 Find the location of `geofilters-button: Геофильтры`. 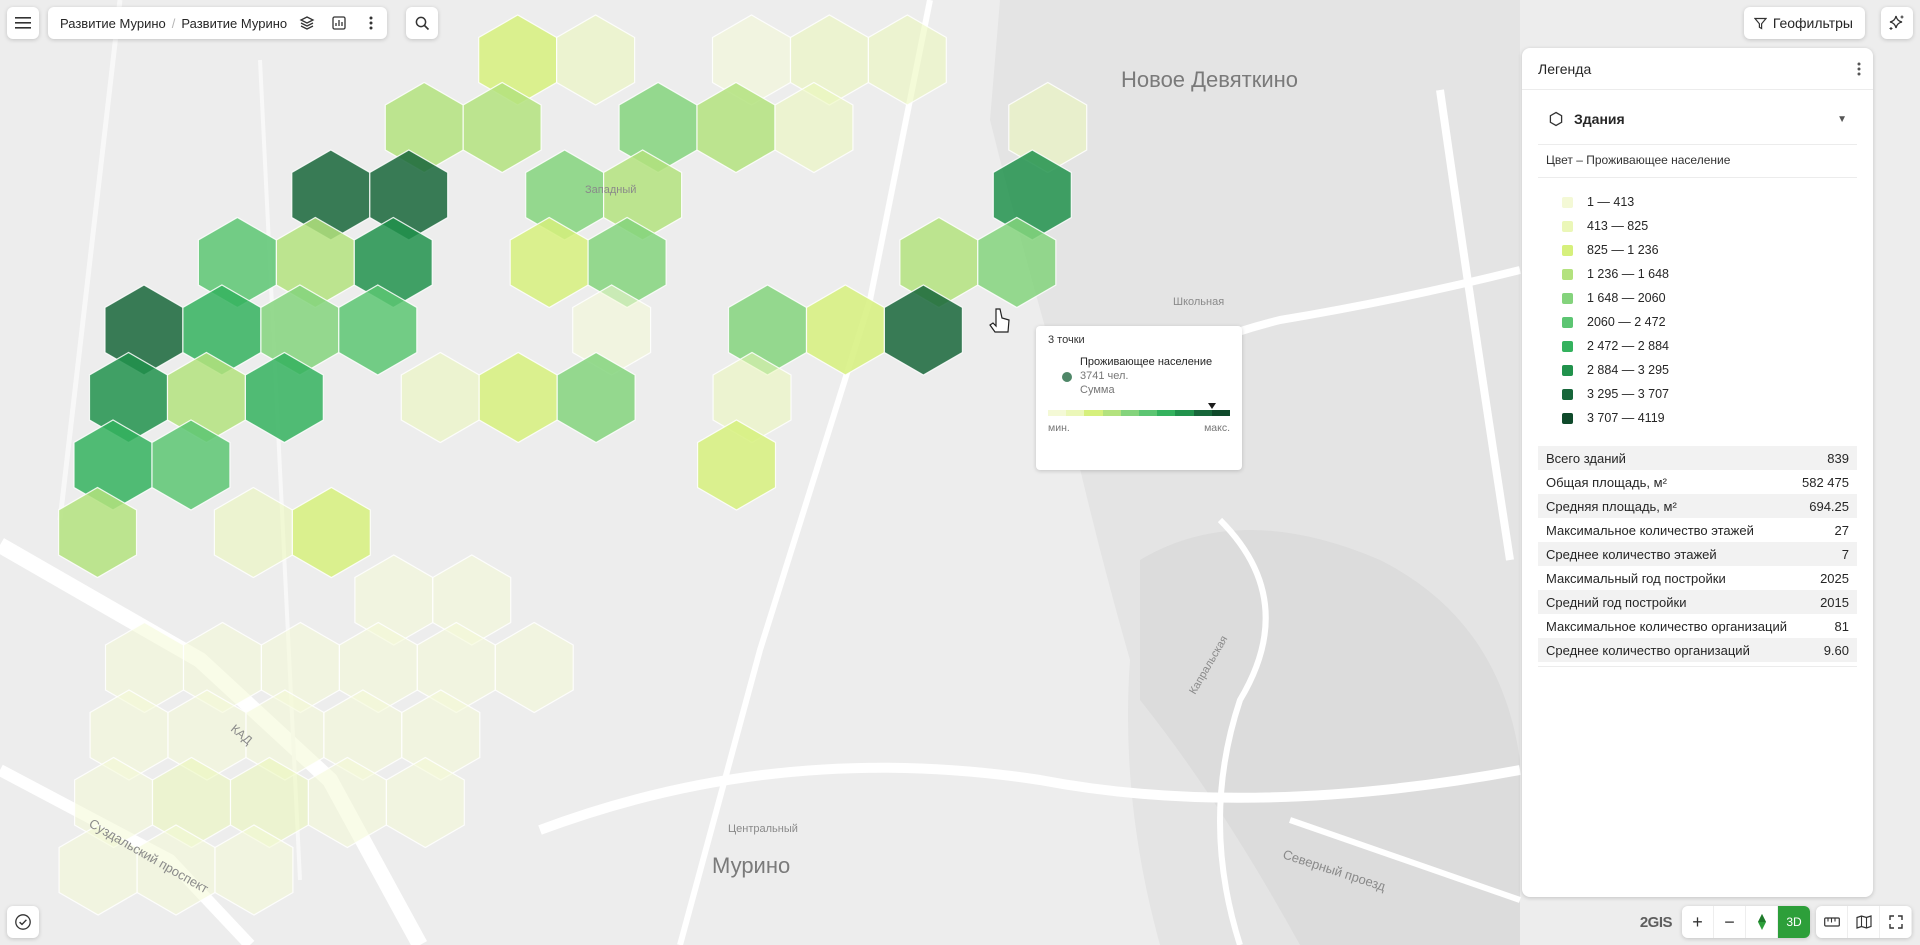

geofilters-button: Геофильтры is located at coordinates (1804, 23).